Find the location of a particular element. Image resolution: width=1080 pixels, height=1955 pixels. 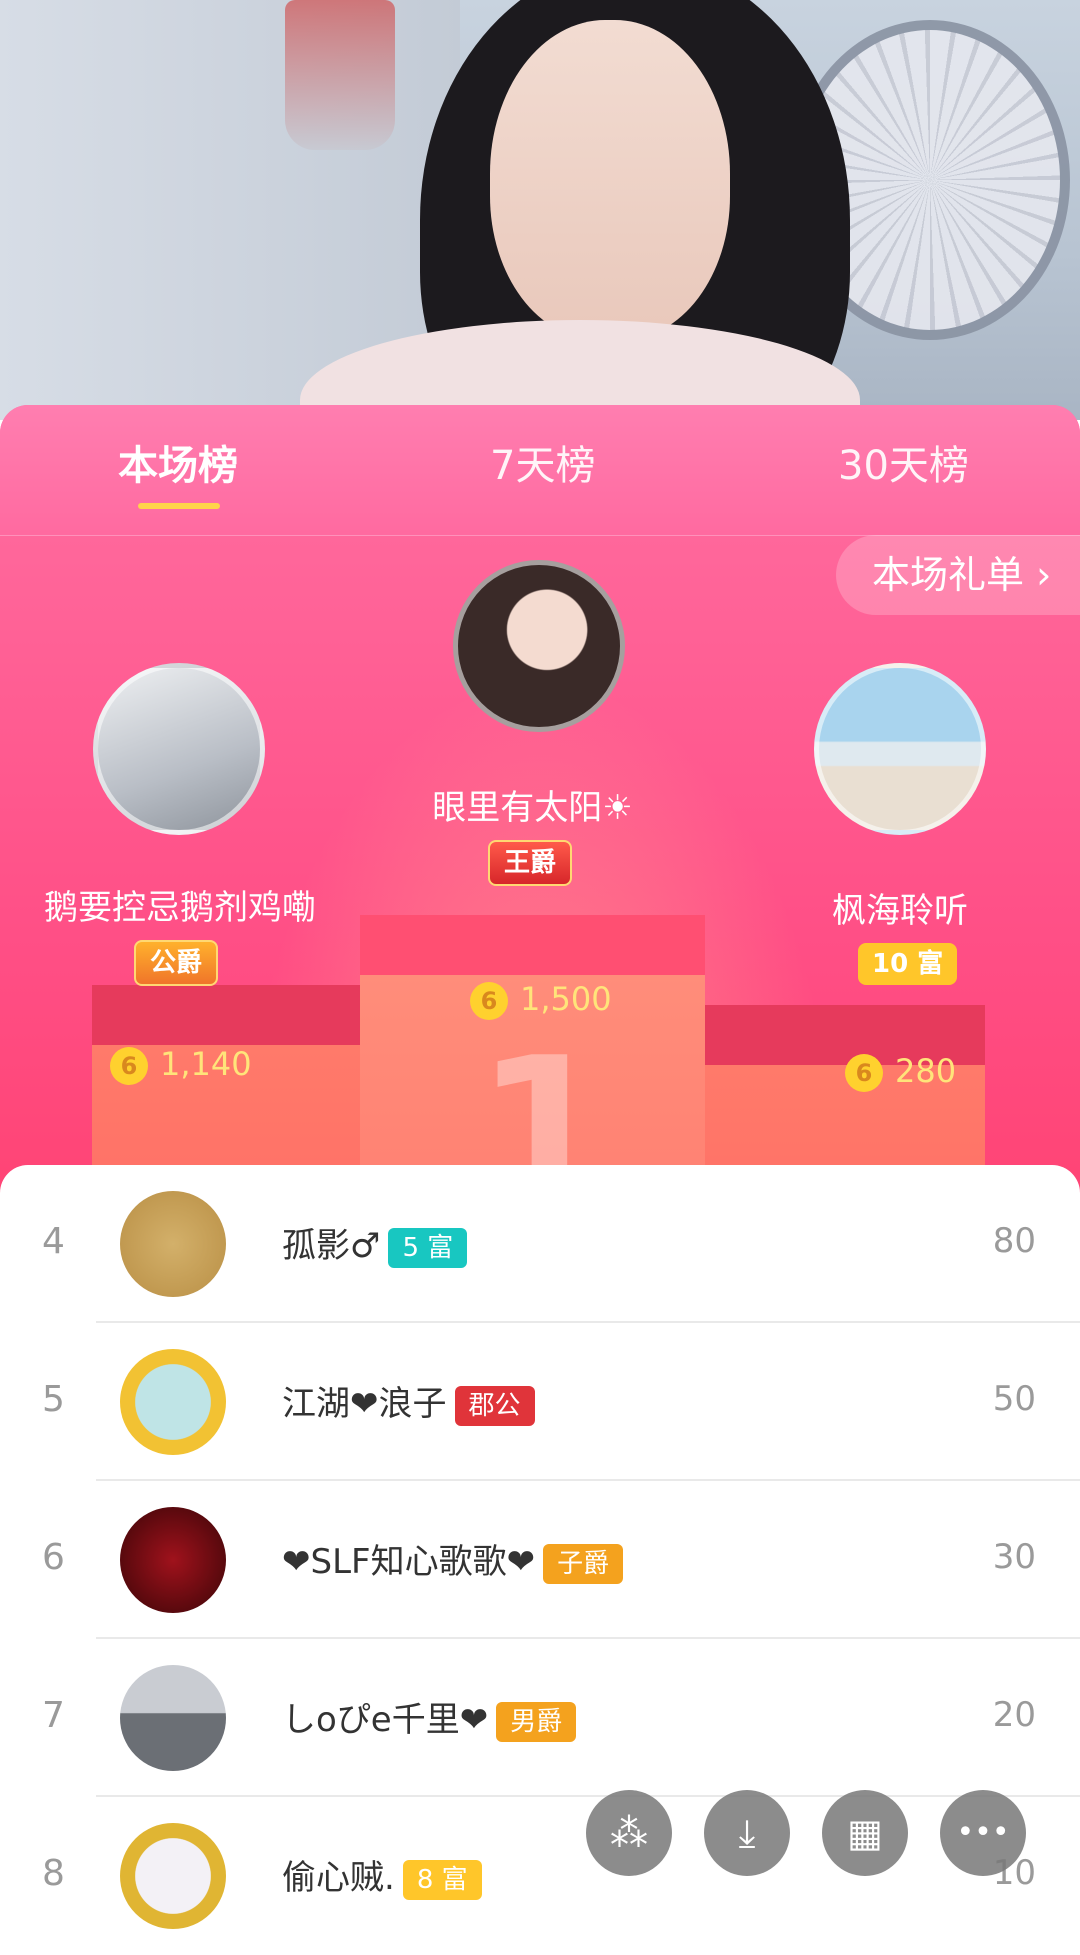

first-place-name: 眼里有太阳☀ is located at coordinates (532, 808).